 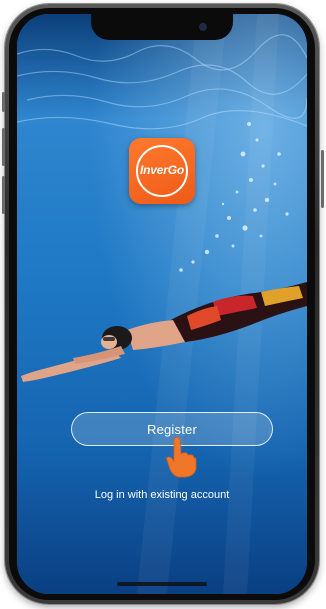 I want to click on swimmer-image, so click(x=164, y=332).